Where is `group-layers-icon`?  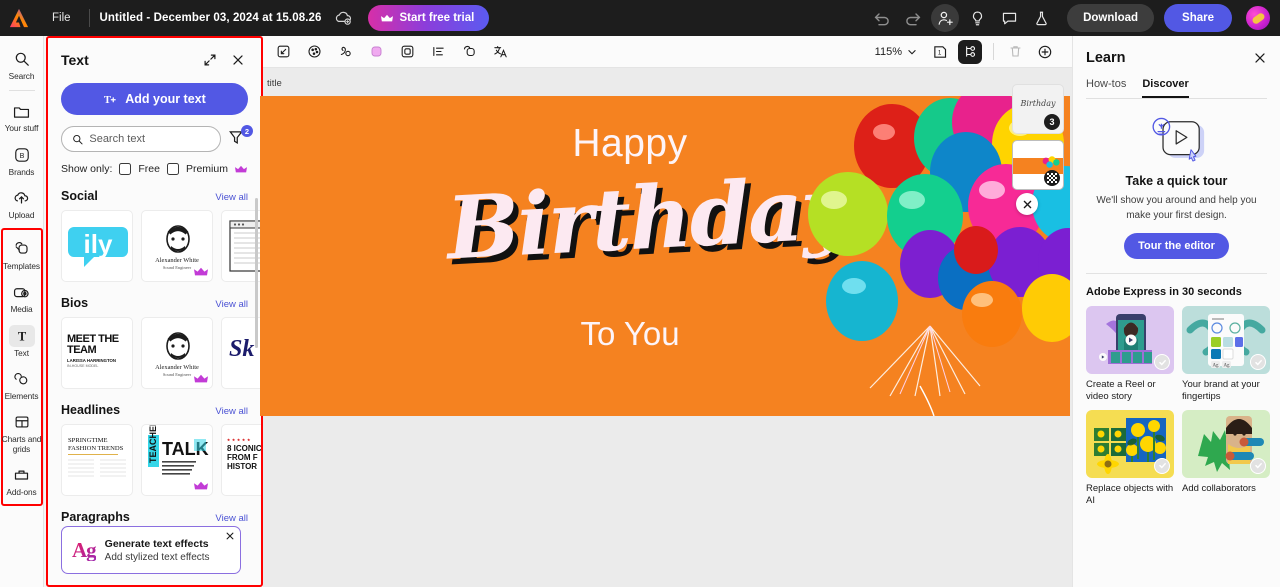 group-layers-icon is located at coordinates (469, 52).